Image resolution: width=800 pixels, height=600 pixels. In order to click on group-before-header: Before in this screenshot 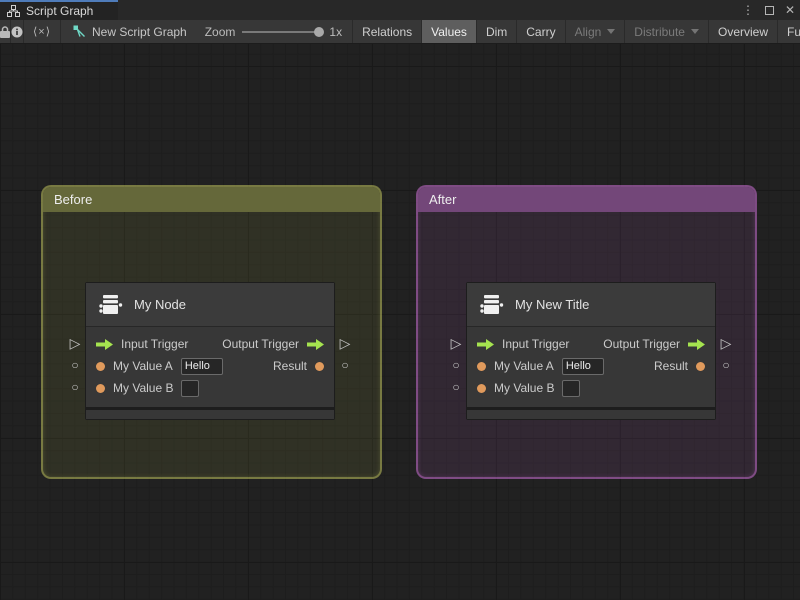, I will do `click(211, 199)`.